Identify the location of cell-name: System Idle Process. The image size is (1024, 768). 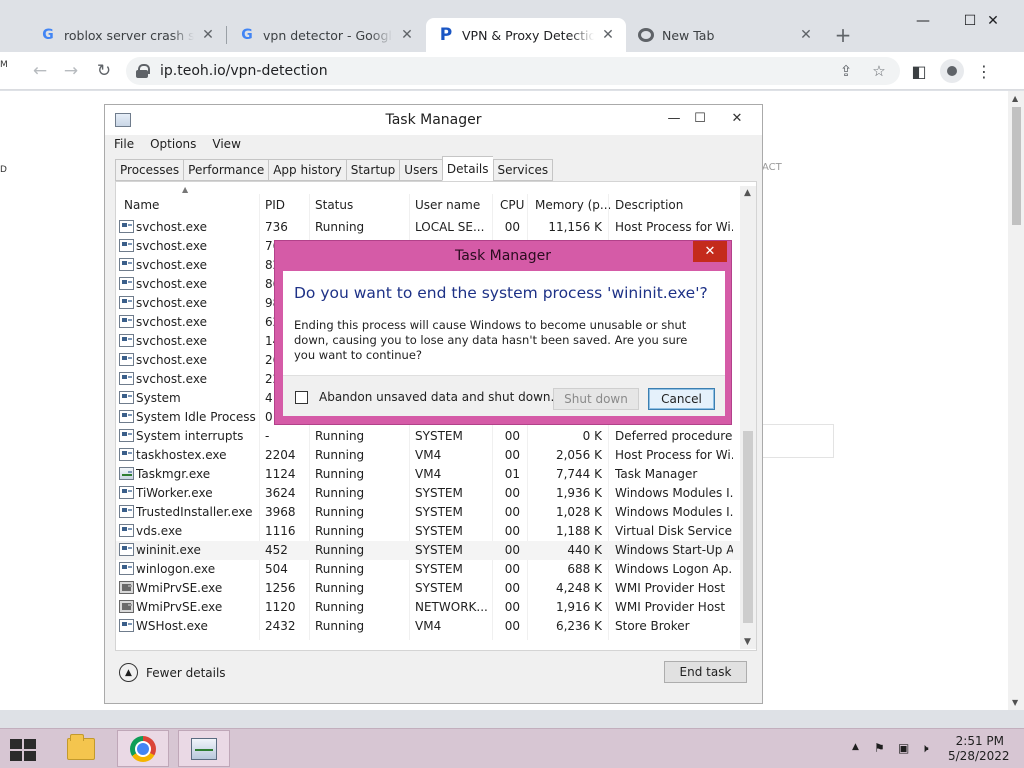
(196, 417).